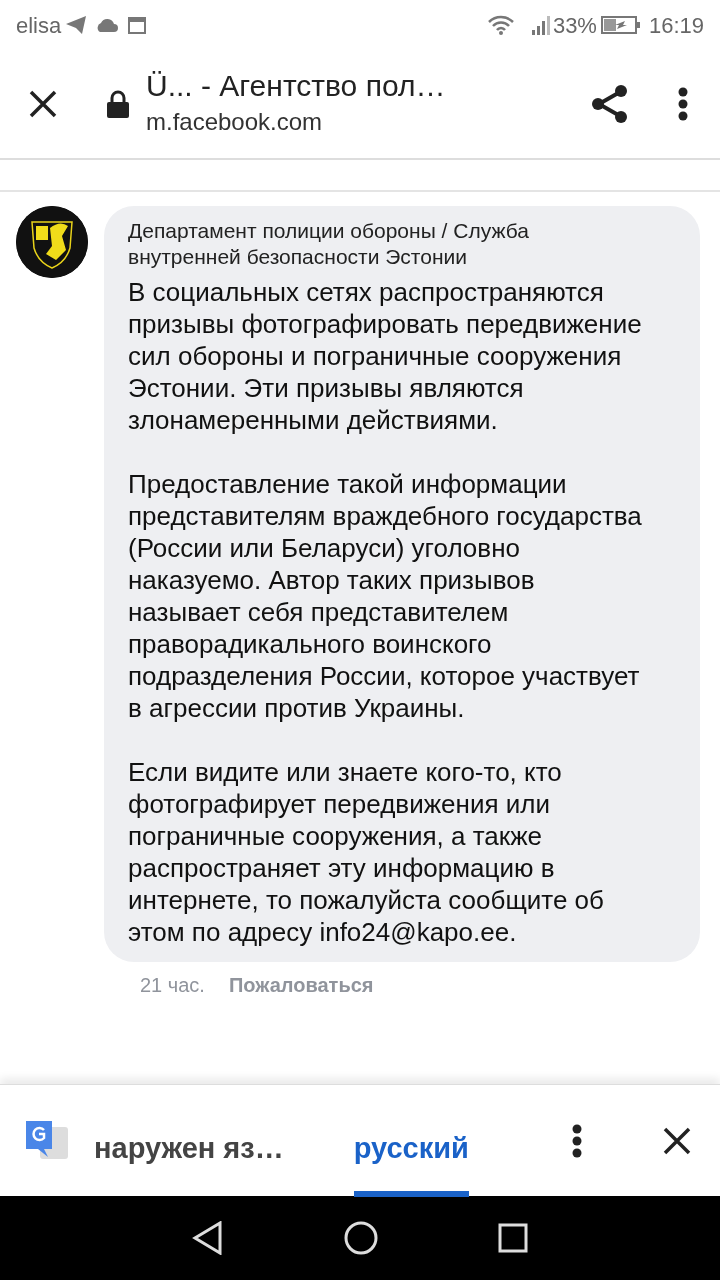 The height and width of the screenshot is (1280, 720). I want to click on comment-paragraph: Предоставление такой информации представителям враждебного государства (России или Беларуси) уголовно наказуемо. Автор таких призывов называет себя представителем праворадикального воинского подразделения России, которое участвует в агрессии против Украины., so click(385, 596).